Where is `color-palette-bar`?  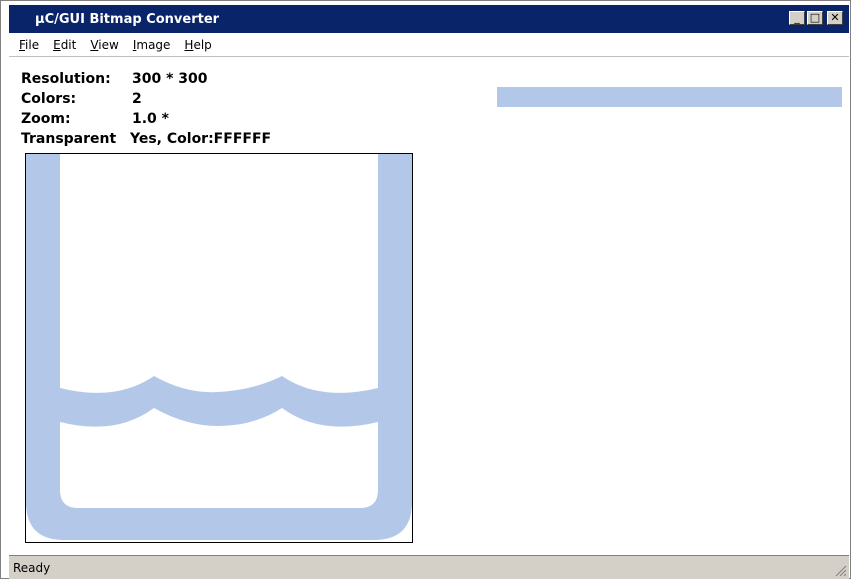
color-palette-bar is located at coordinates (669, 97).